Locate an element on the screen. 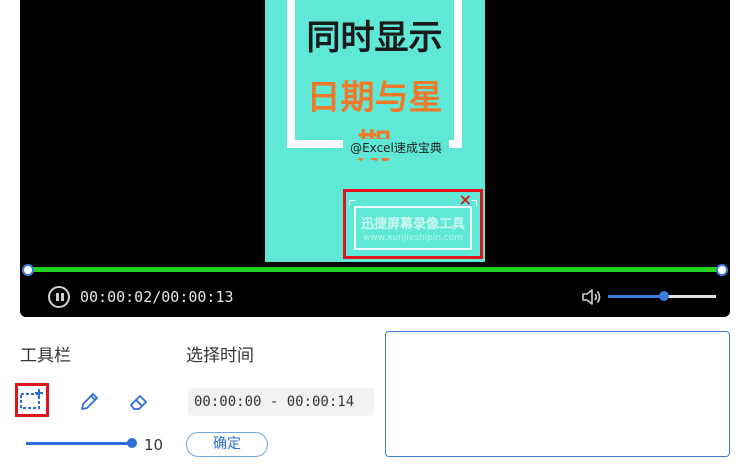 The image size is (750, 471). video-credit: @Excel速成宝典 is located at coordinates (396, 148).